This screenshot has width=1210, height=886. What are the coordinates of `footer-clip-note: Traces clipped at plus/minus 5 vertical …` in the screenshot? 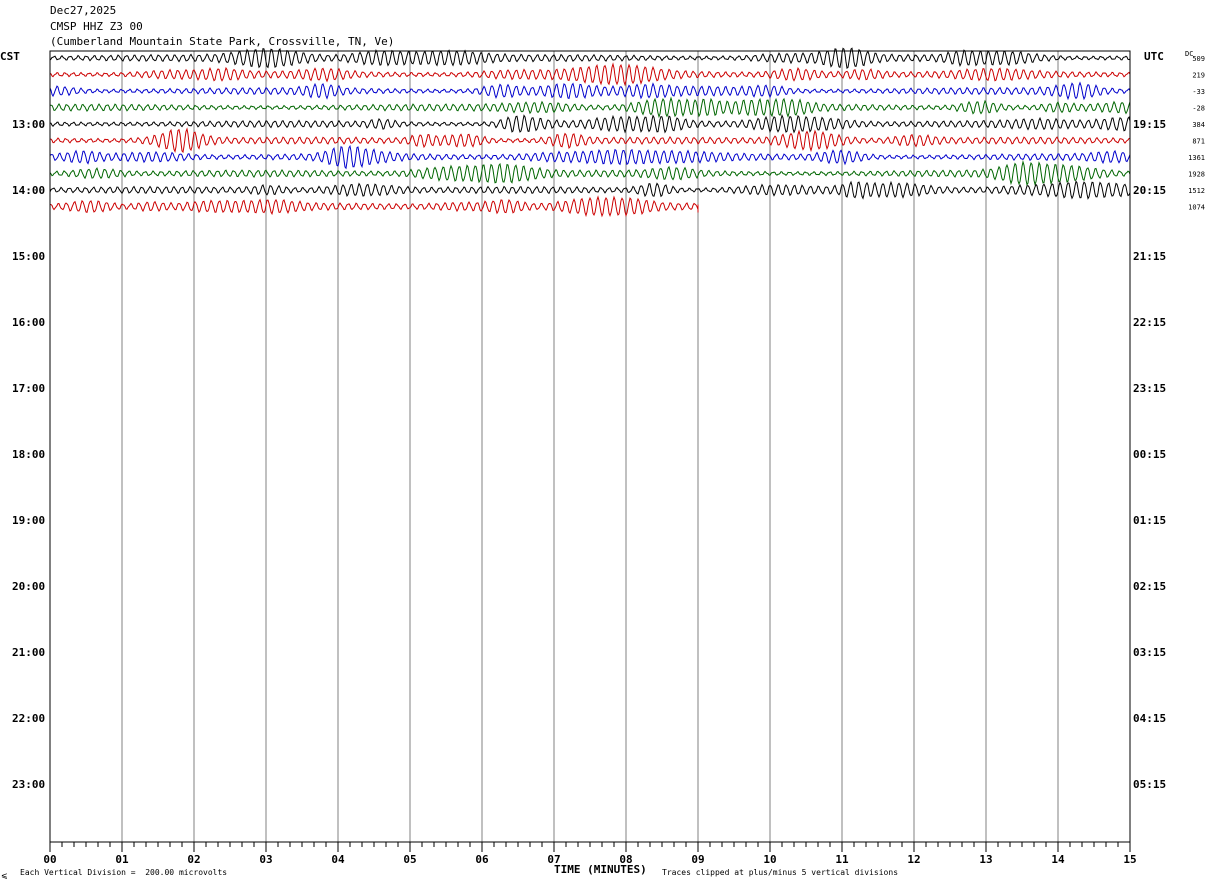 It's located at (780, 872).